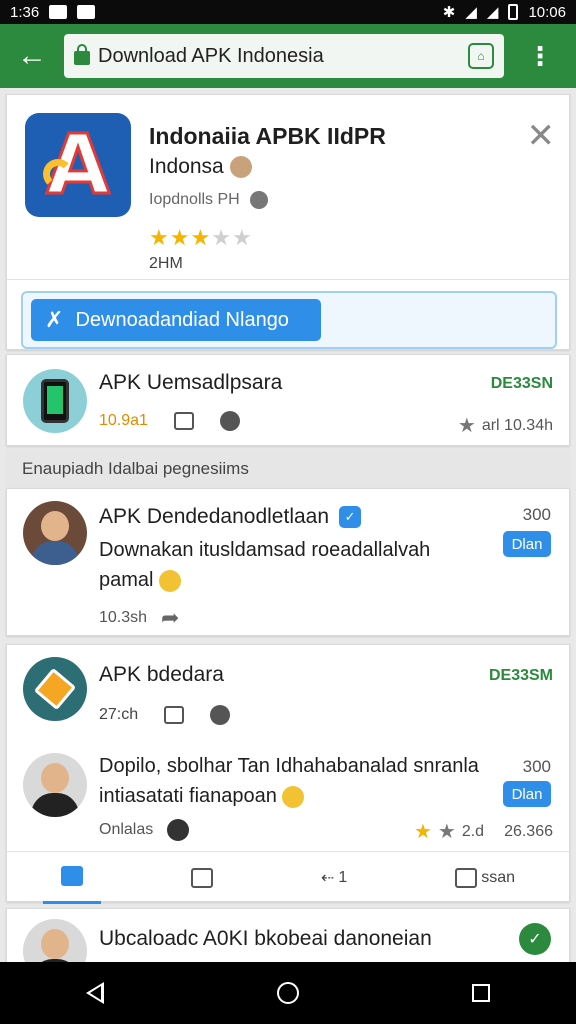 This screenshot has height=1024, width=576. Describe the element at coordinates (327, 878) in the screenshot. I see `reply-icon: ⇠` at that location.